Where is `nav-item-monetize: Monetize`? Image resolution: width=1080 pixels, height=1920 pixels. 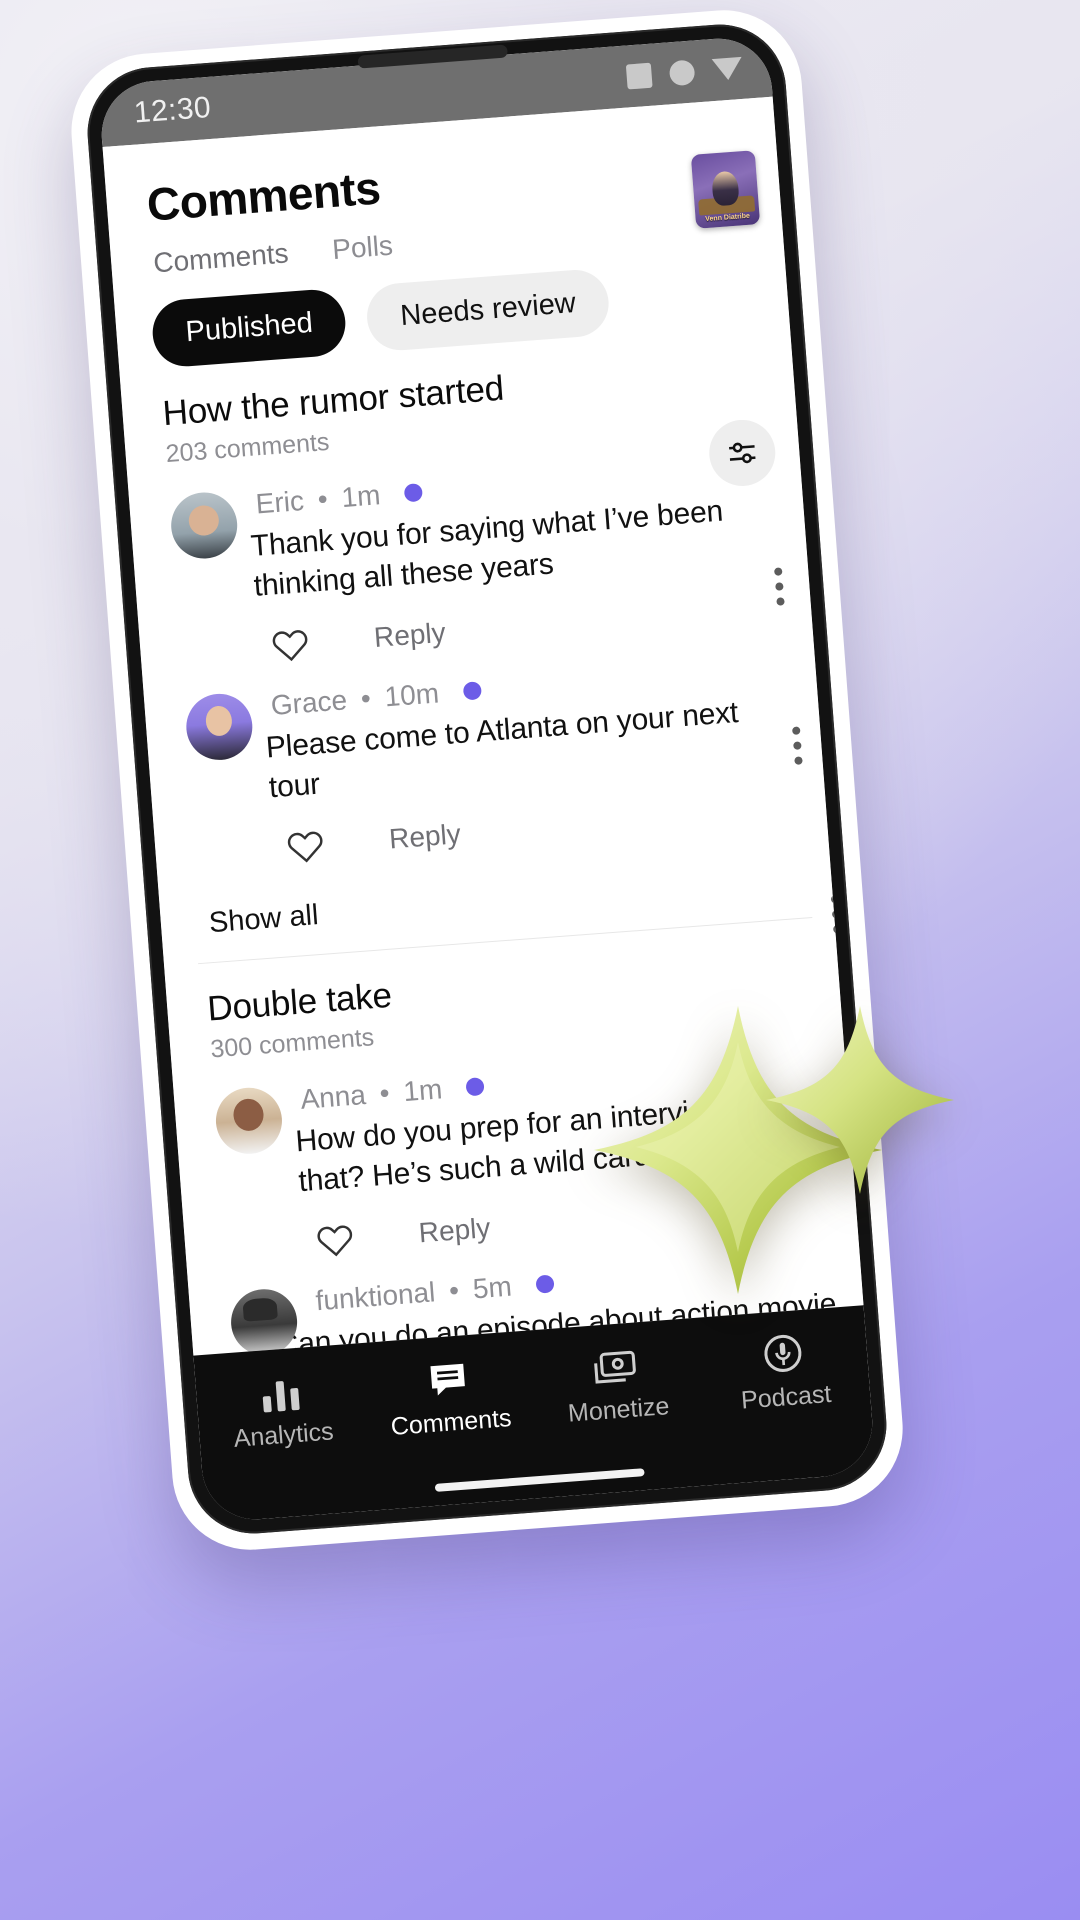
nav-item-monetize: Monetize is located at coordinates (617, 1383).